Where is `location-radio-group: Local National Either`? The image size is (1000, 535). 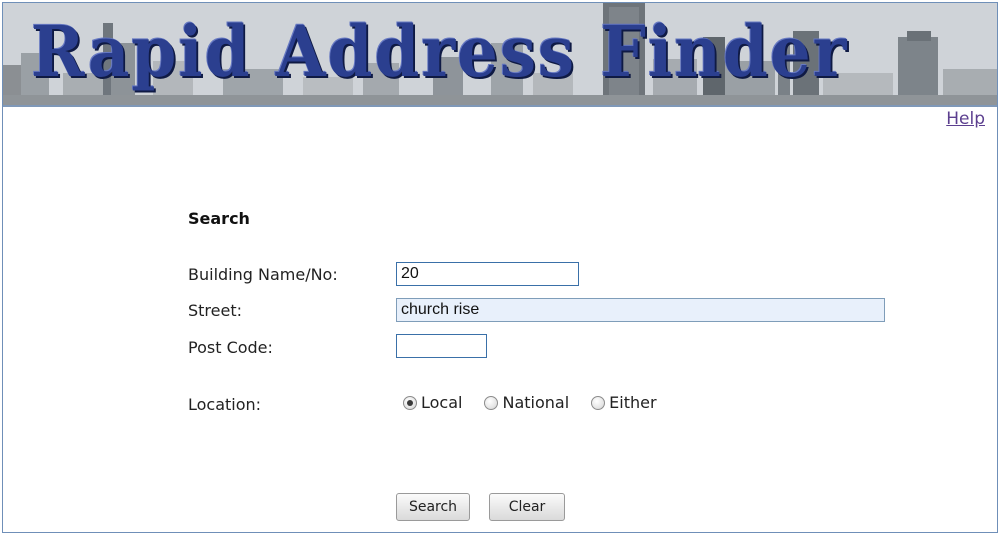 location-radio-group: Local National Either is located at coordinates (541, 402).